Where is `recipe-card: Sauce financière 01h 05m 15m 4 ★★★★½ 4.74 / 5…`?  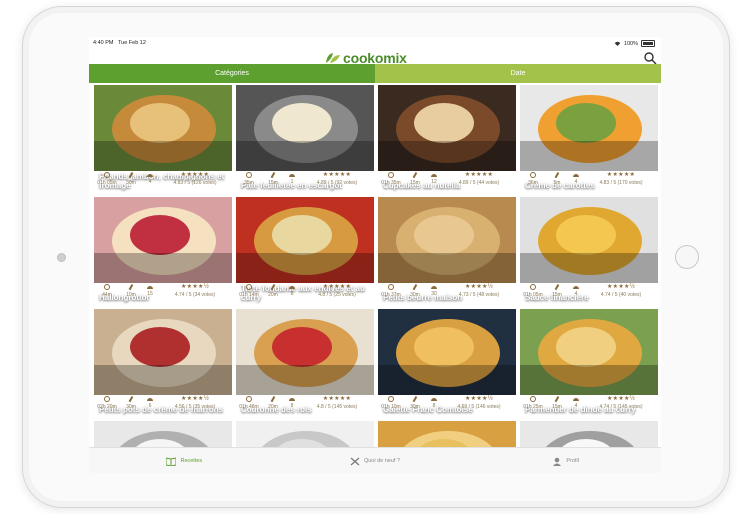
recipe-card: Sauce financière 01h 05m 15m 4 ★★★★½ 4.74 / 5… is located at coordinates (589, 251).